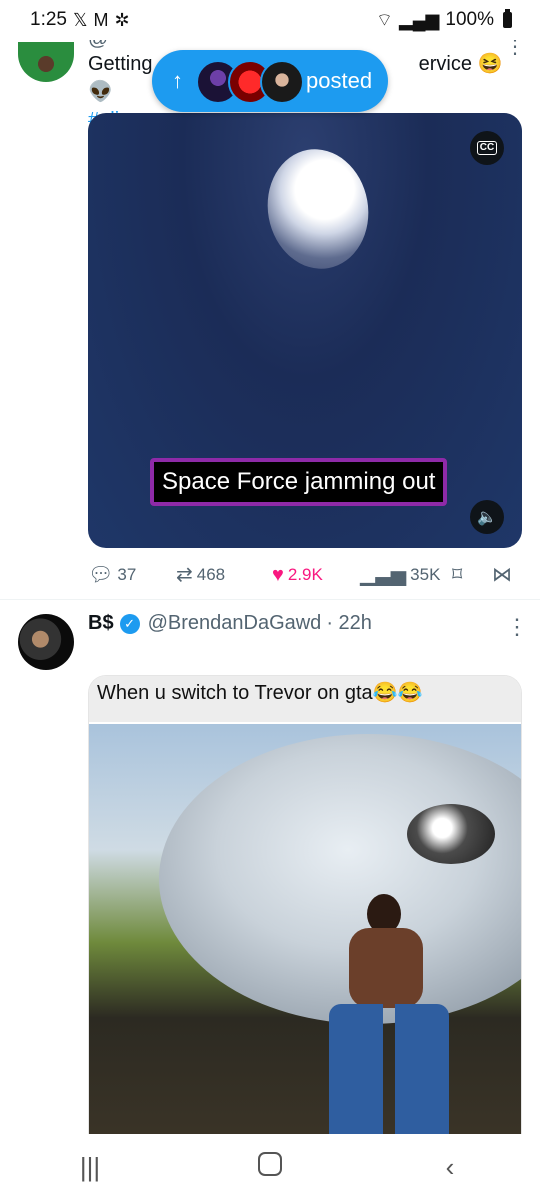 The image size is (540, 1200). I want to click on person-figure, so click(349, 1014).